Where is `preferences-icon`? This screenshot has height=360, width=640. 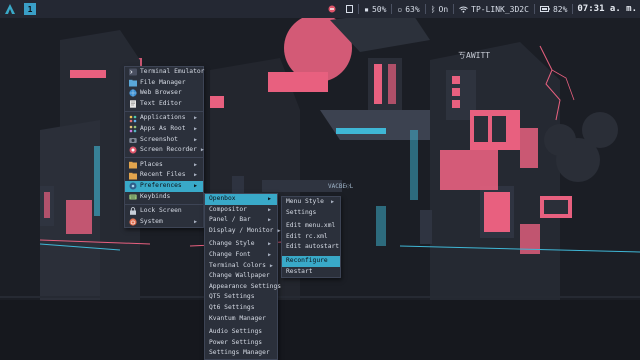 preferences-icon is located at coordinates (133, 186).